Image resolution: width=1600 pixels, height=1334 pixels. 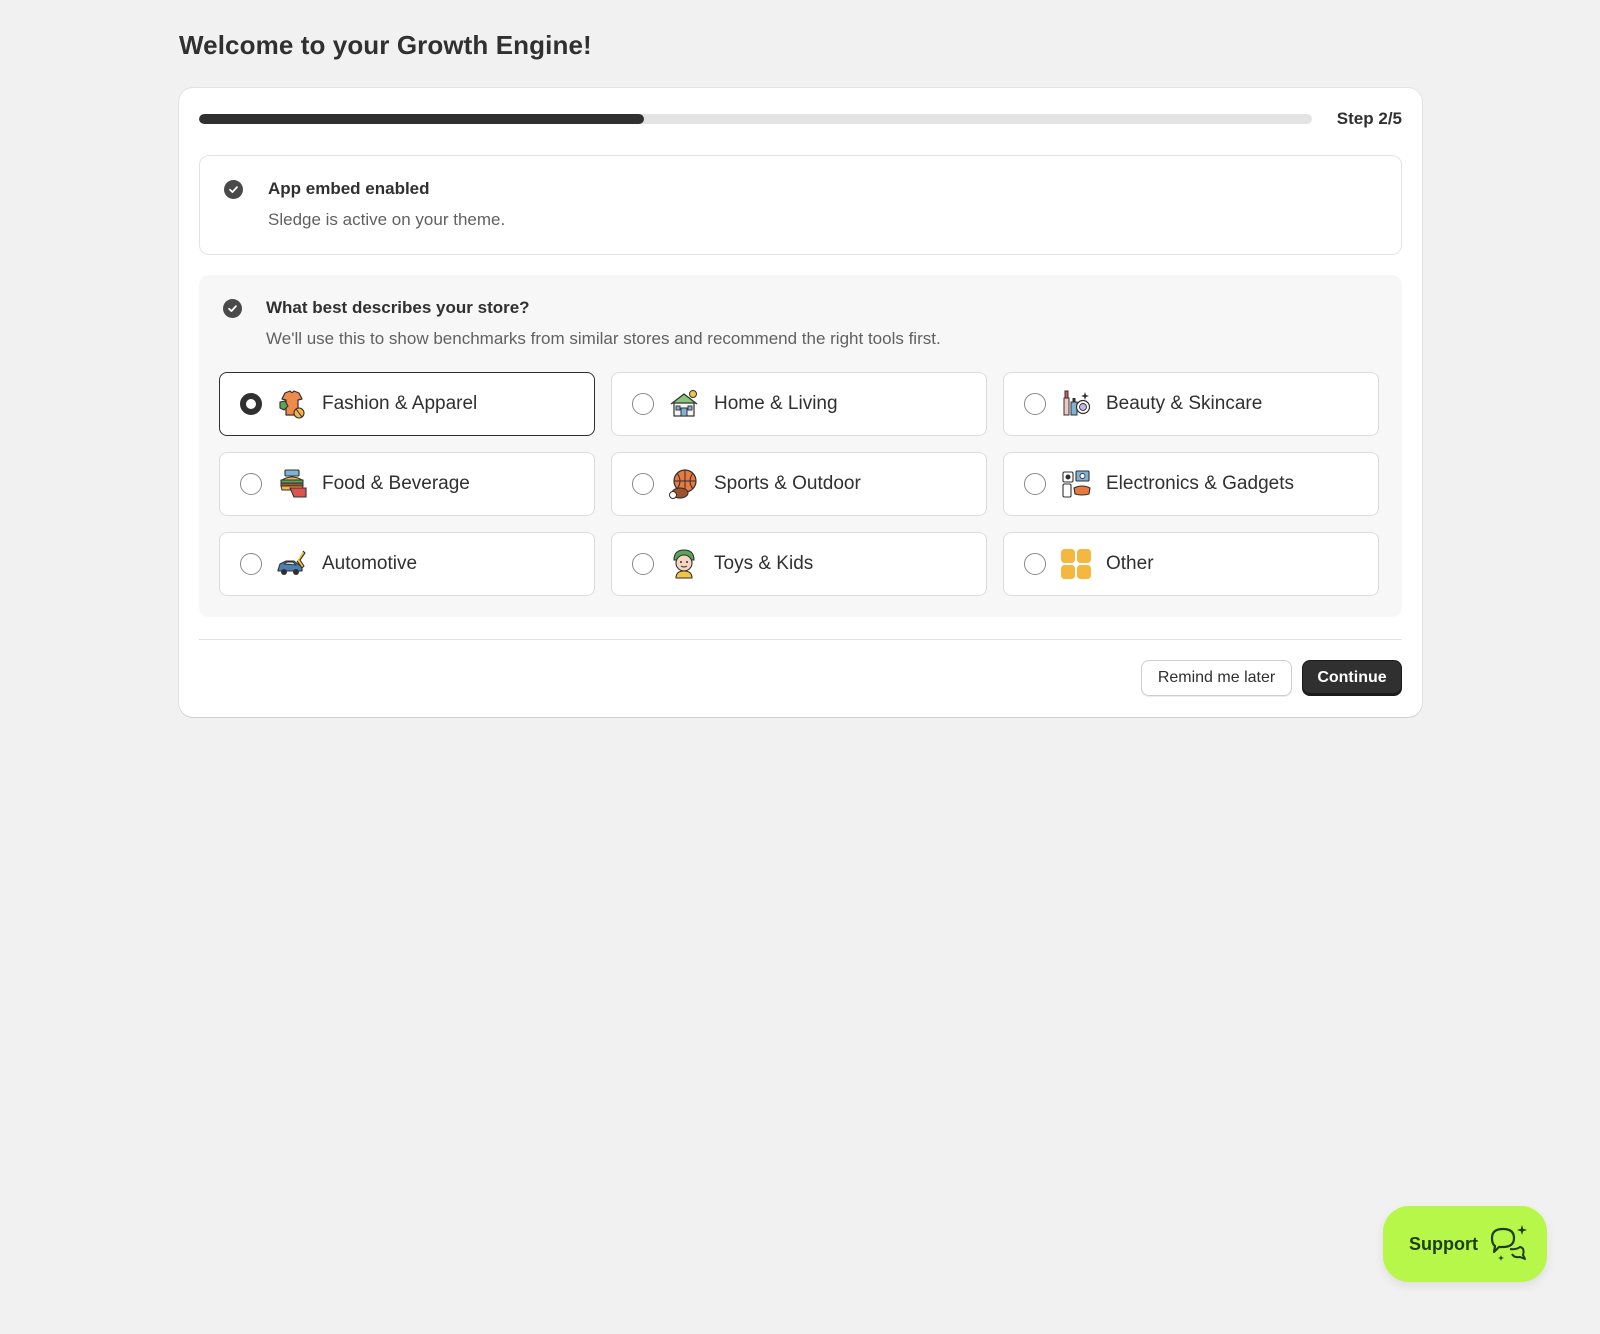 What do you see at coordinates (349, 188) in the screenshot?
I see `step-title: App embed enabled` at bounding box center [349, 188].